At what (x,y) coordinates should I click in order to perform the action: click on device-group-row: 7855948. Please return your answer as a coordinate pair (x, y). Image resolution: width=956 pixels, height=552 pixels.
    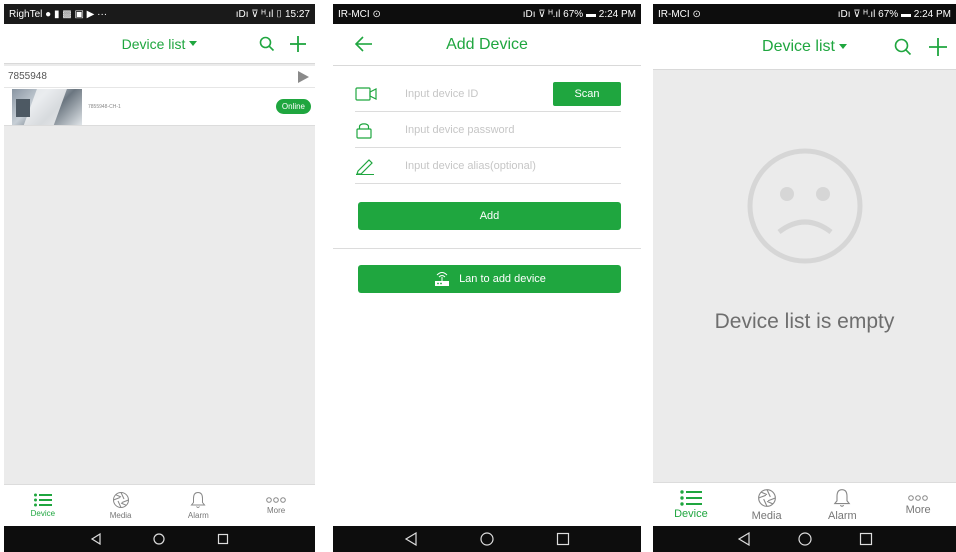
    Looking at the image, I should click on (159, 77).